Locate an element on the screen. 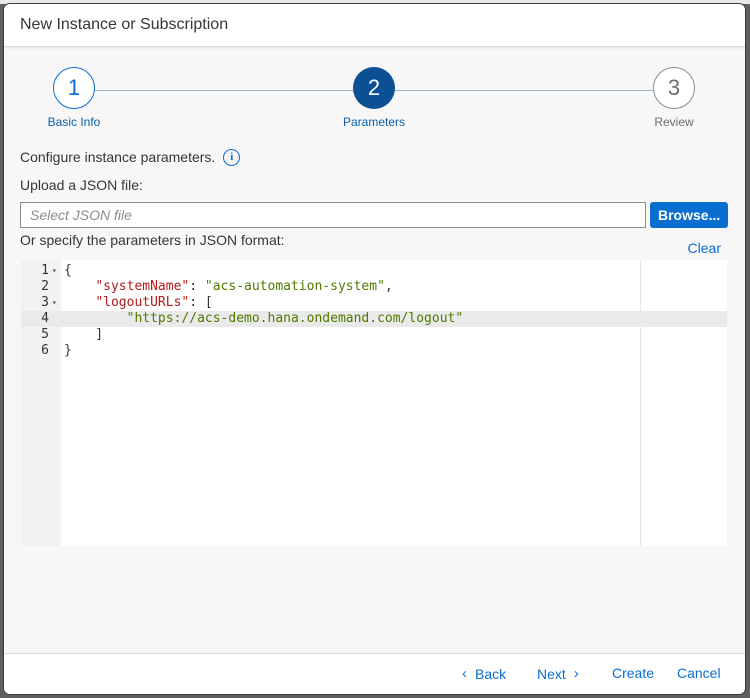 The width and height of the screenshot is (750, 698). next-button: Next › is located at coordinates (558, 673).